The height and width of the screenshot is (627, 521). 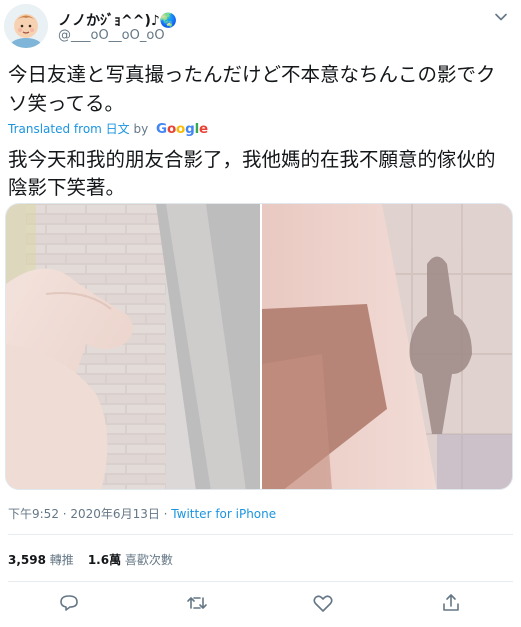 I want to click on tweet-meta: 下午9:52 · 2020年6月13日 · Twitter for iPhone, so click(x=142, y=513).